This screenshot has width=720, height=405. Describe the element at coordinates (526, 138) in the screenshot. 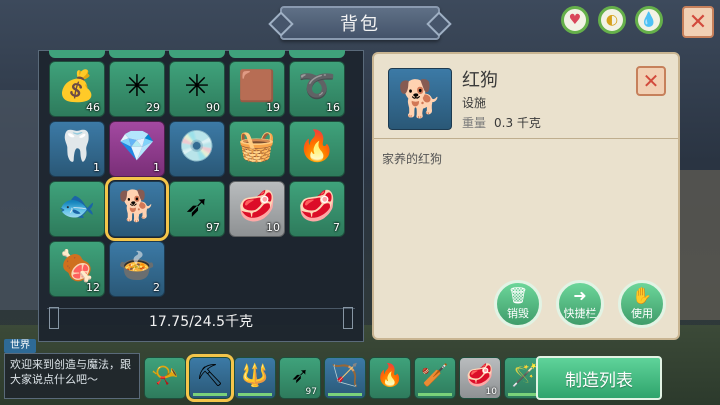

I see `divider` at that location.